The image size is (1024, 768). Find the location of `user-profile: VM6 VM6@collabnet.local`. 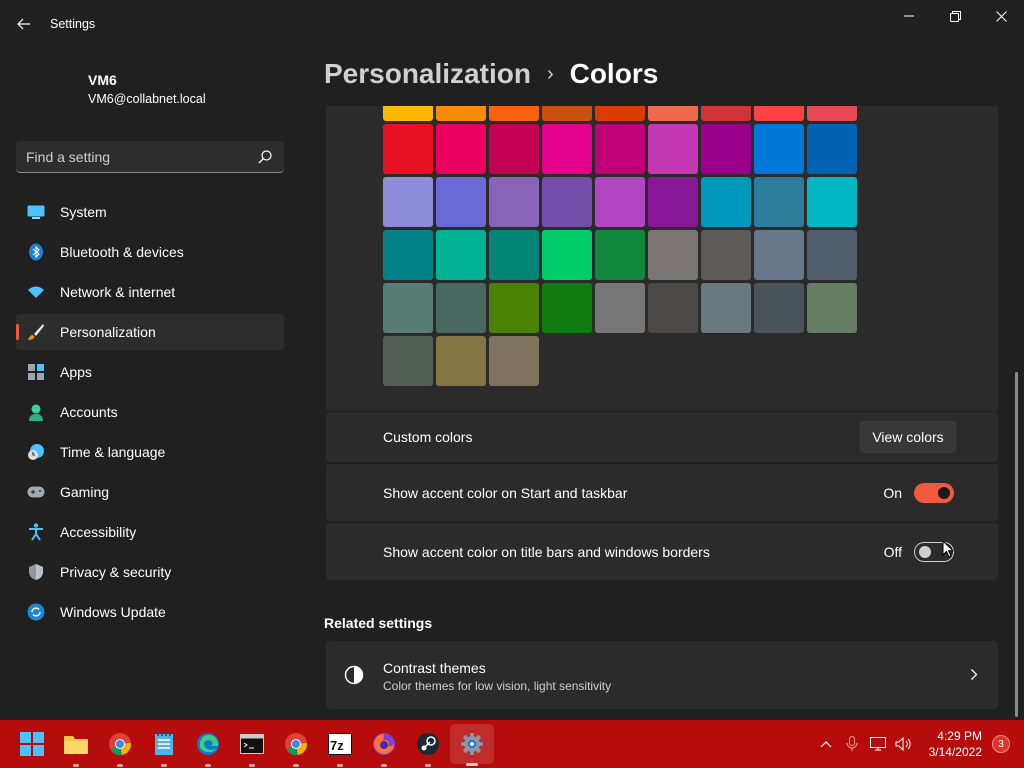

user-profile: VM6 VM6@collabnet.local is located at coordinates (147, 89).